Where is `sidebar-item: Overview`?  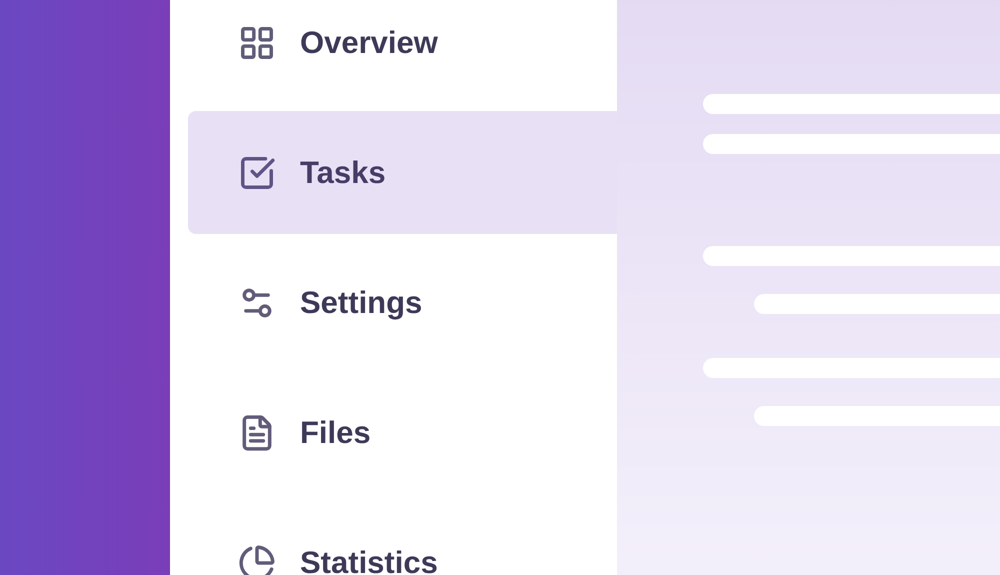
sidebar-item: Overview is located at coordinates (402, 52).